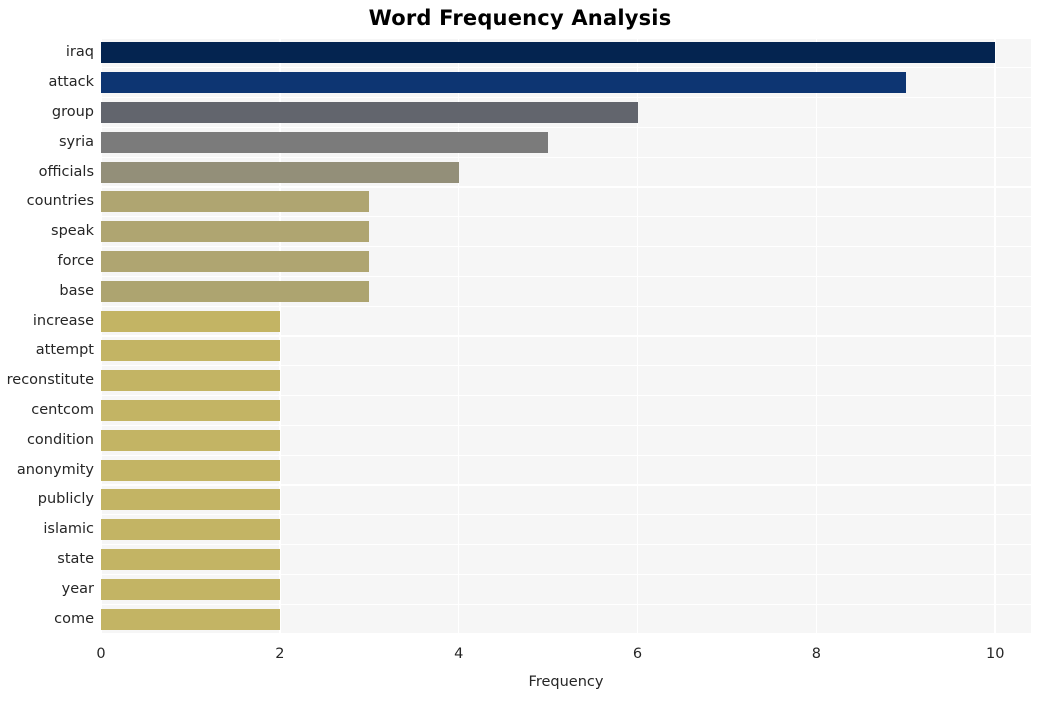 This screenshot has width=1040, height=701. What do you see at coordinates (68, 529) in the screenshot?
I see `y-axis-tick-label: islamic` at bounding box center [68, 529].